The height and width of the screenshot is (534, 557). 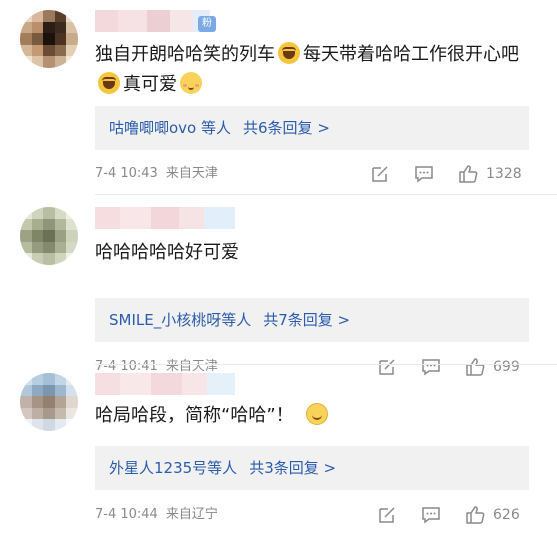 I want to click on comment-text-part: 真可爱, so click(x=150, y=84).